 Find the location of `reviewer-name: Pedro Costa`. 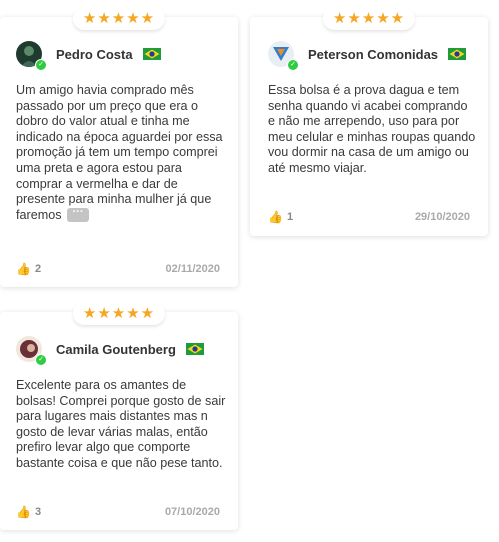

reviewer-name: Pedro Costa is located at coordinates (94, 54).